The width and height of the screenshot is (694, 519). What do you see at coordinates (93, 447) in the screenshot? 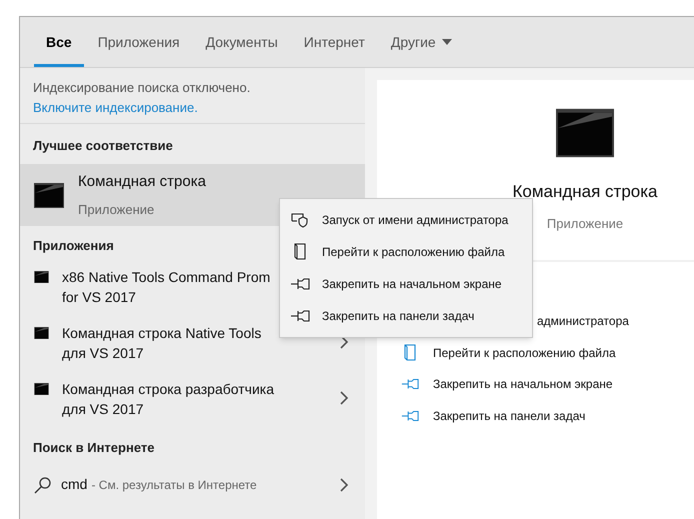
I see `section-heading: Поиск в Интернете` at bounding box center [93, 447].